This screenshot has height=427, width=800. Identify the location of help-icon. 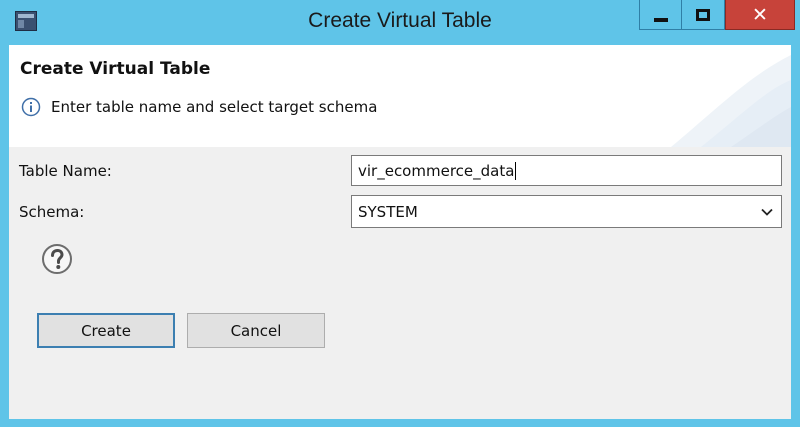
(57, 259).